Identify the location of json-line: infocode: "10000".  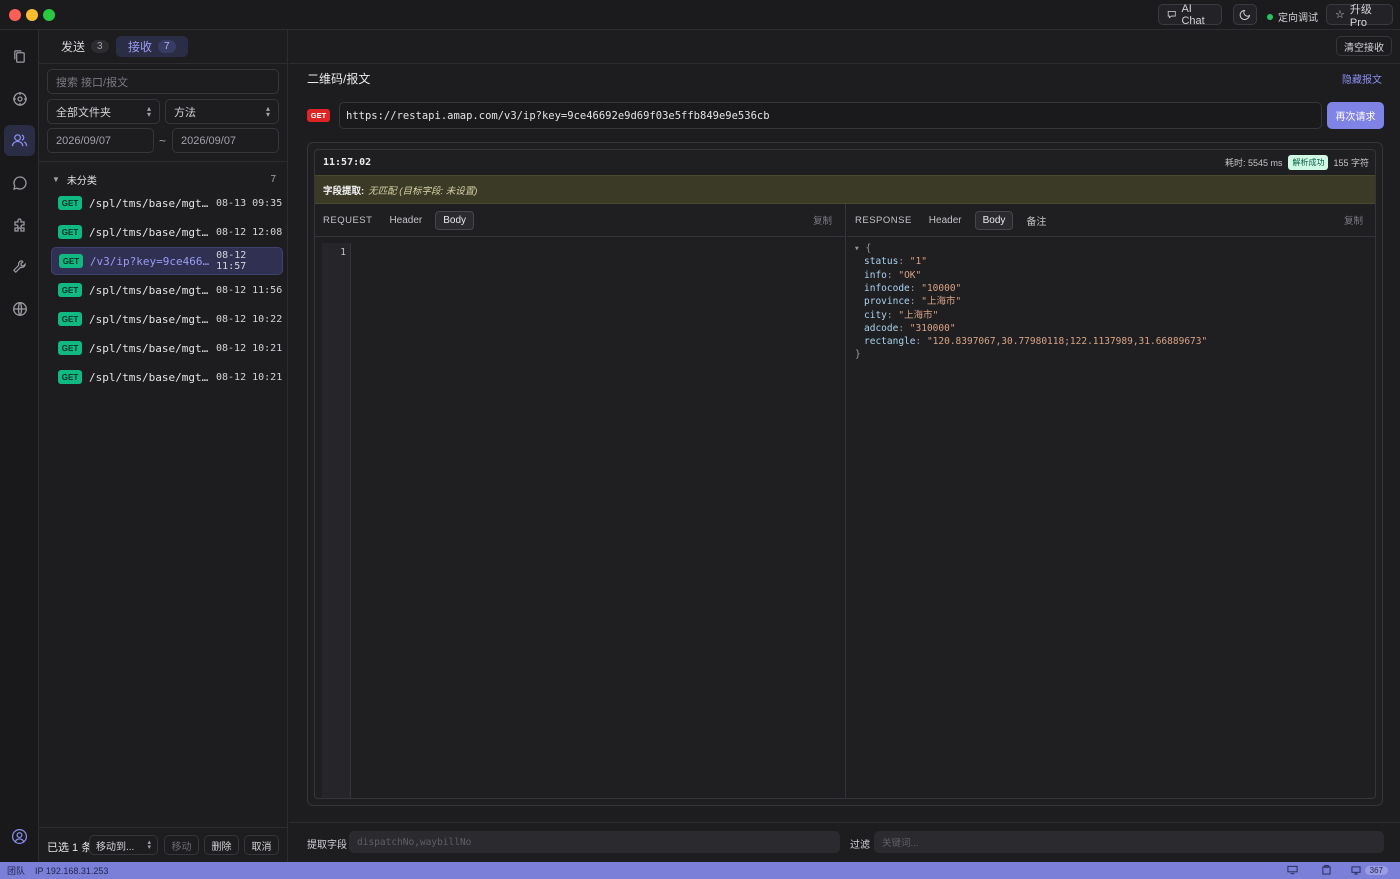
(913, 288).